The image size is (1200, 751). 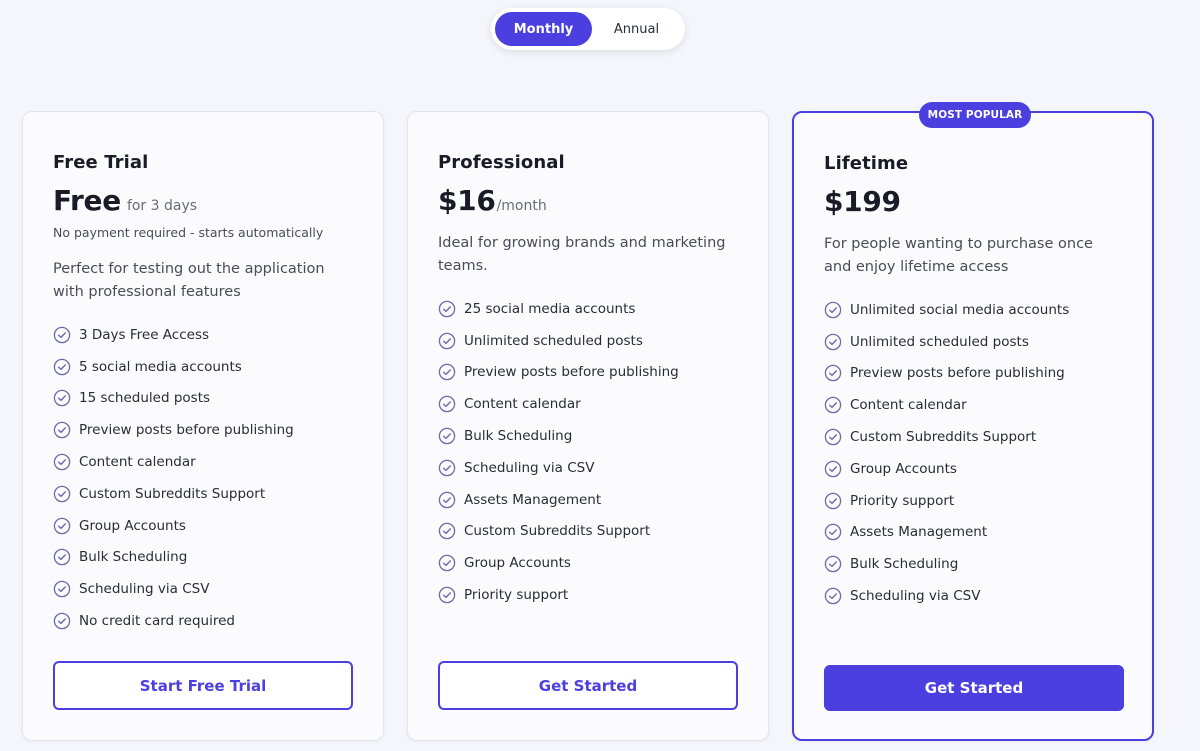 What do you see at coordinates (975, 115) in the screenshot?
I see `most-popular-badge: MOST POPULAR` at bounding box center [975, 115].